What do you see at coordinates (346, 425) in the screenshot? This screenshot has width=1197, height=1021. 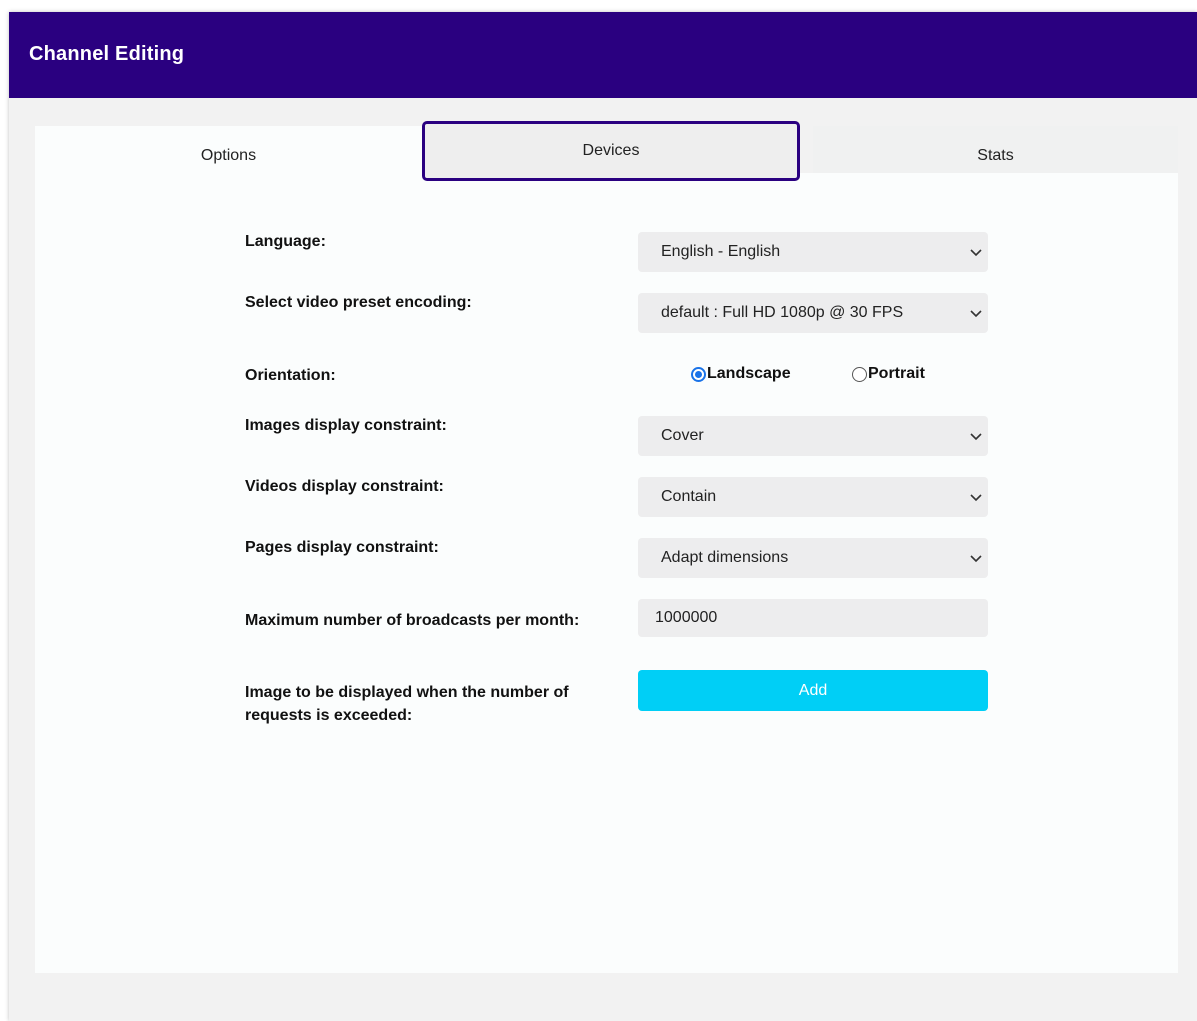 I see `images-constraint-label: Images display constraint:` at bounding box center [346, 425].